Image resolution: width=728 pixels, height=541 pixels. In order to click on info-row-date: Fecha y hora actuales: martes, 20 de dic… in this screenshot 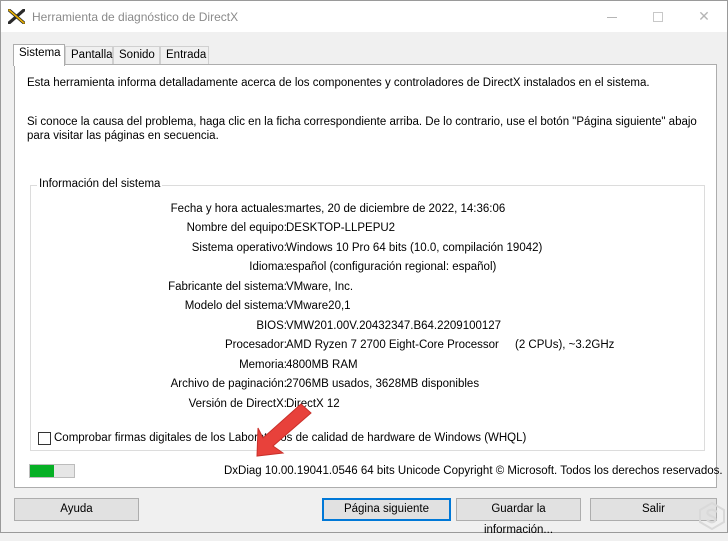, I will do `click(366, 210)`.